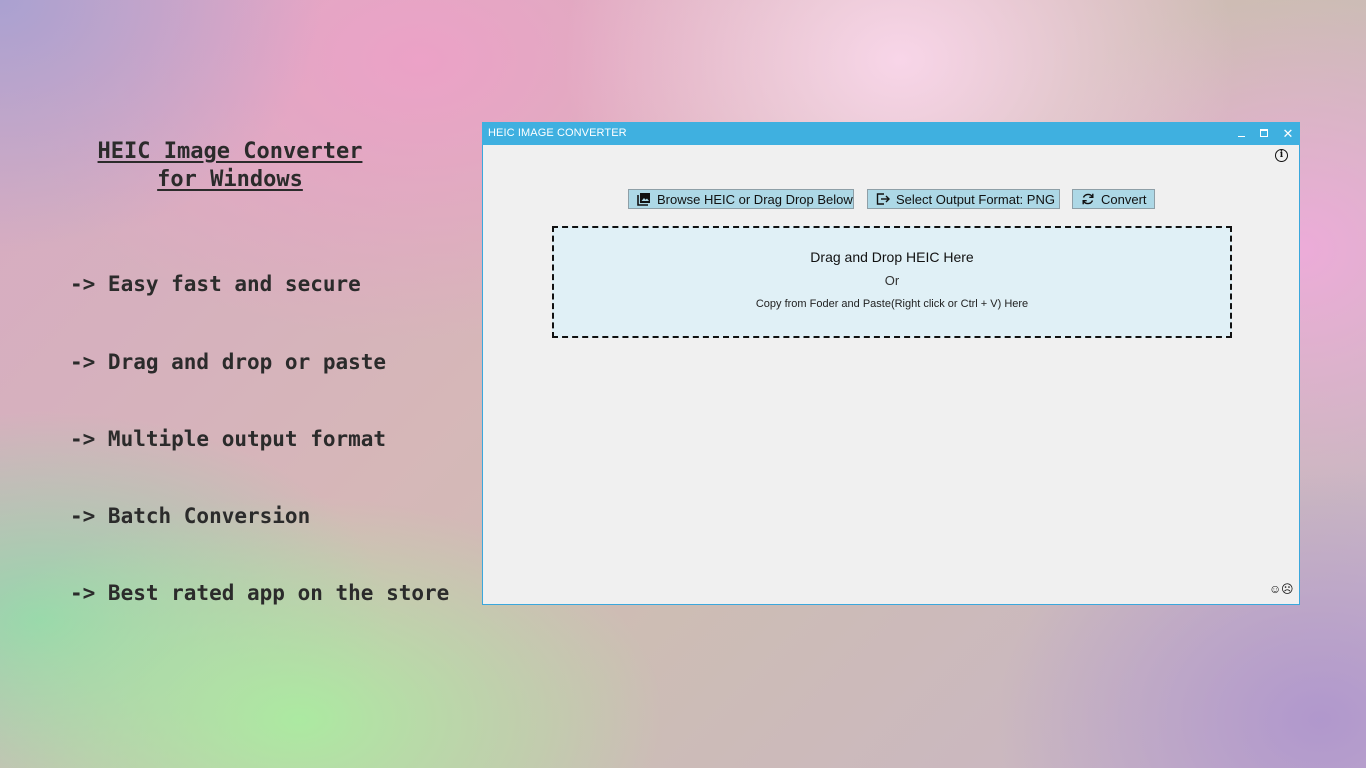 This screenshot has height=768, width=1366. What do you see at coordinates (190, 515) in the screenshot?
I see `feature-item: -> Batch Conversion` at bounding box center [190, 515].